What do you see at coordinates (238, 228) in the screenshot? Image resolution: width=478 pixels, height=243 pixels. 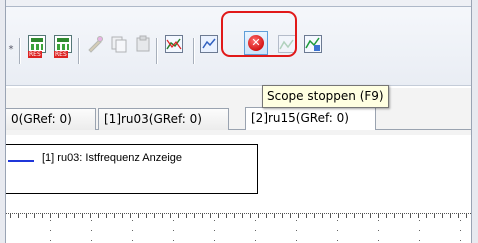 I see `scope-grid` at bounding box center [238, 228].